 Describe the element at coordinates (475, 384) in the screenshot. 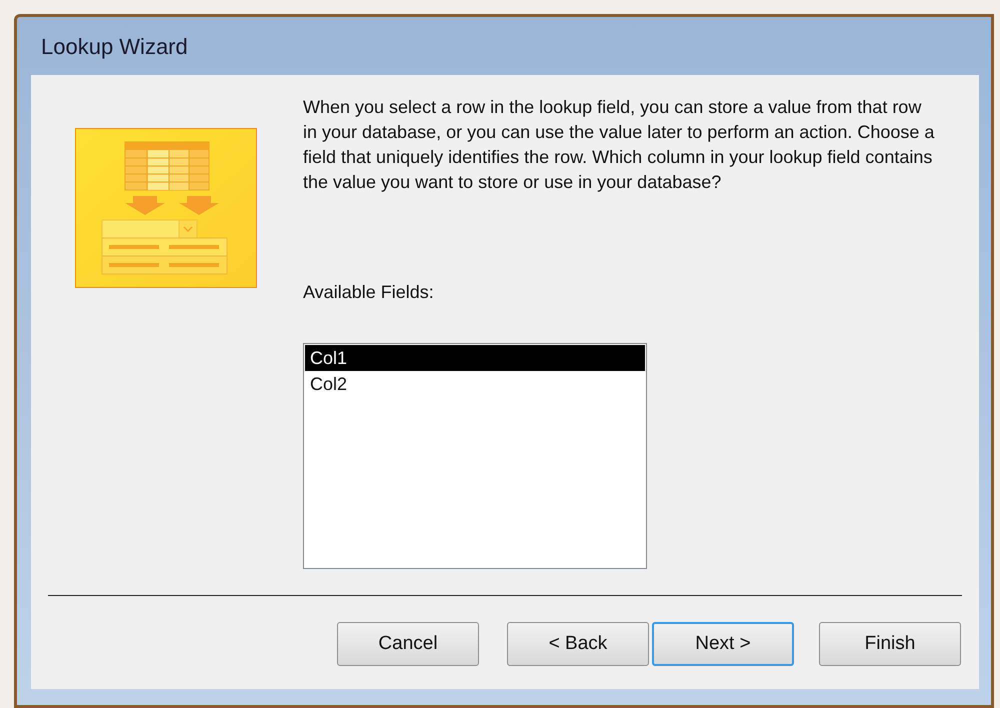

I see `list-item: Col2` at that location.